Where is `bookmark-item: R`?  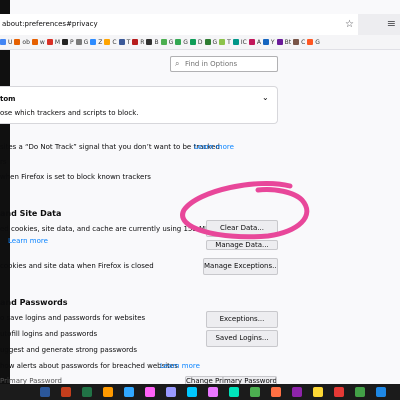 bookmark-item: R is located at coordinates (138, 42).